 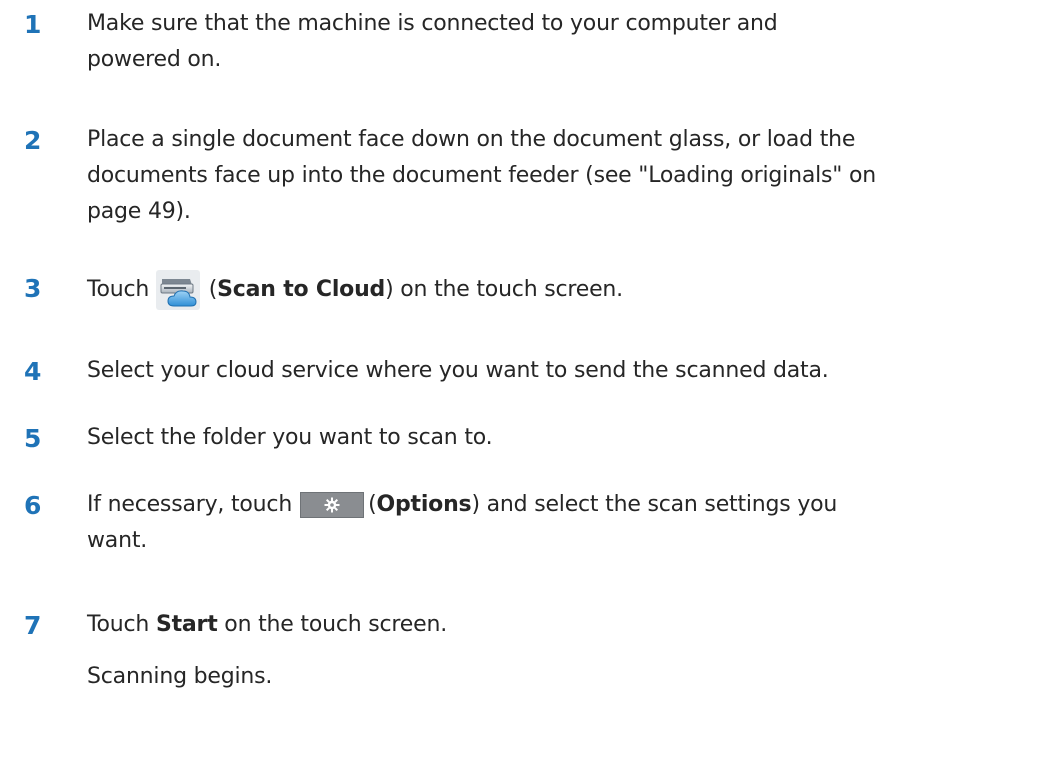 I want to click on scan-to-cloud-icon, so click(x=177, y=290).